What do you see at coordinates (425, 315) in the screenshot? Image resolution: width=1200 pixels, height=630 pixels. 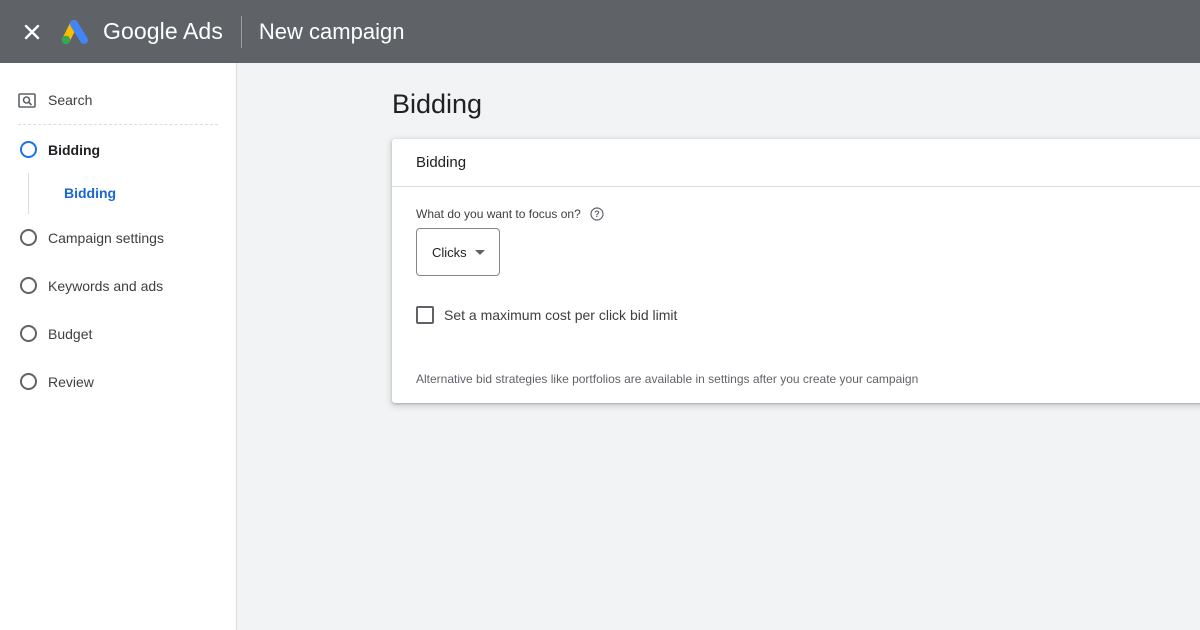 I see `max-cpc-limit-checkbox` at bounding box center [425, 315].